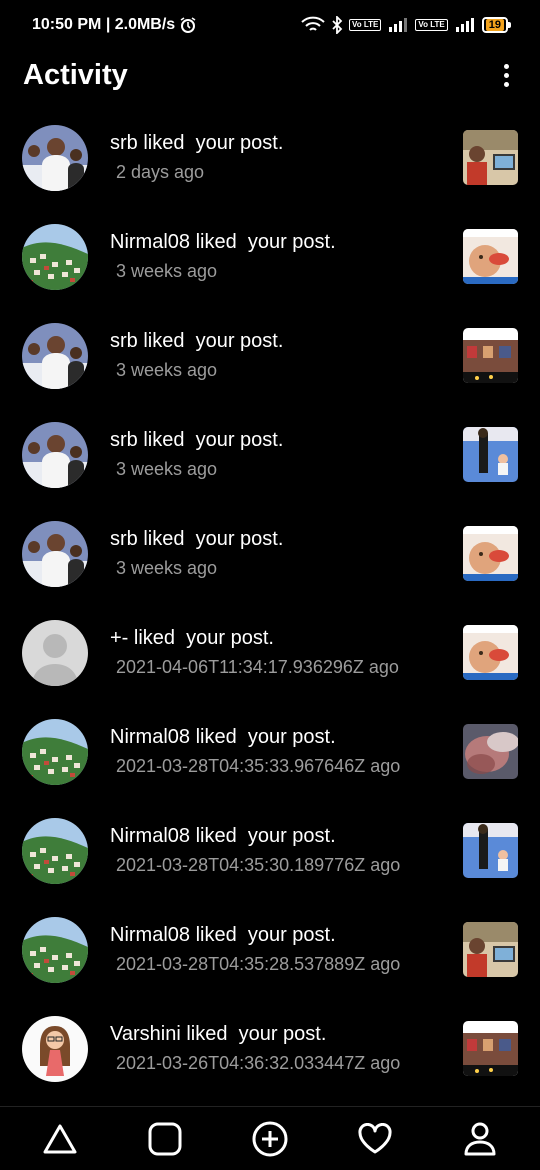  What do you see at coordinates (257, 667) in the screenshot?
I see `notification-time: 2021-04-06T11:34:17.936296Z ago` at bounding box center [257, 667].